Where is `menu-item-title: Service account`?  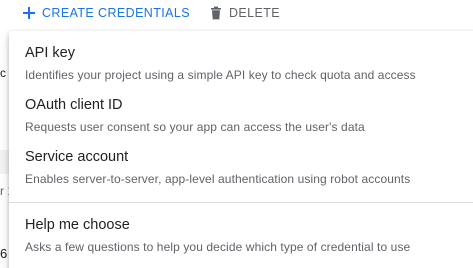
menu-item-title: Service account is located at coordinates (77, 157).